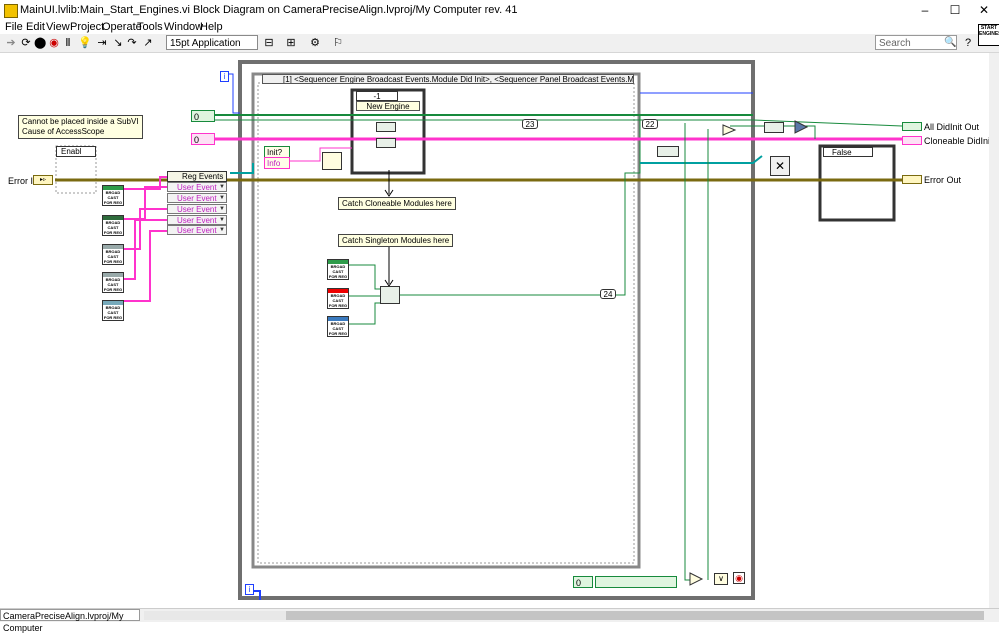 This screenshot has width=999, height=634. Describe the element at coordinates (857, 183) in the screenshot. I see `false-case-frame` at that location.